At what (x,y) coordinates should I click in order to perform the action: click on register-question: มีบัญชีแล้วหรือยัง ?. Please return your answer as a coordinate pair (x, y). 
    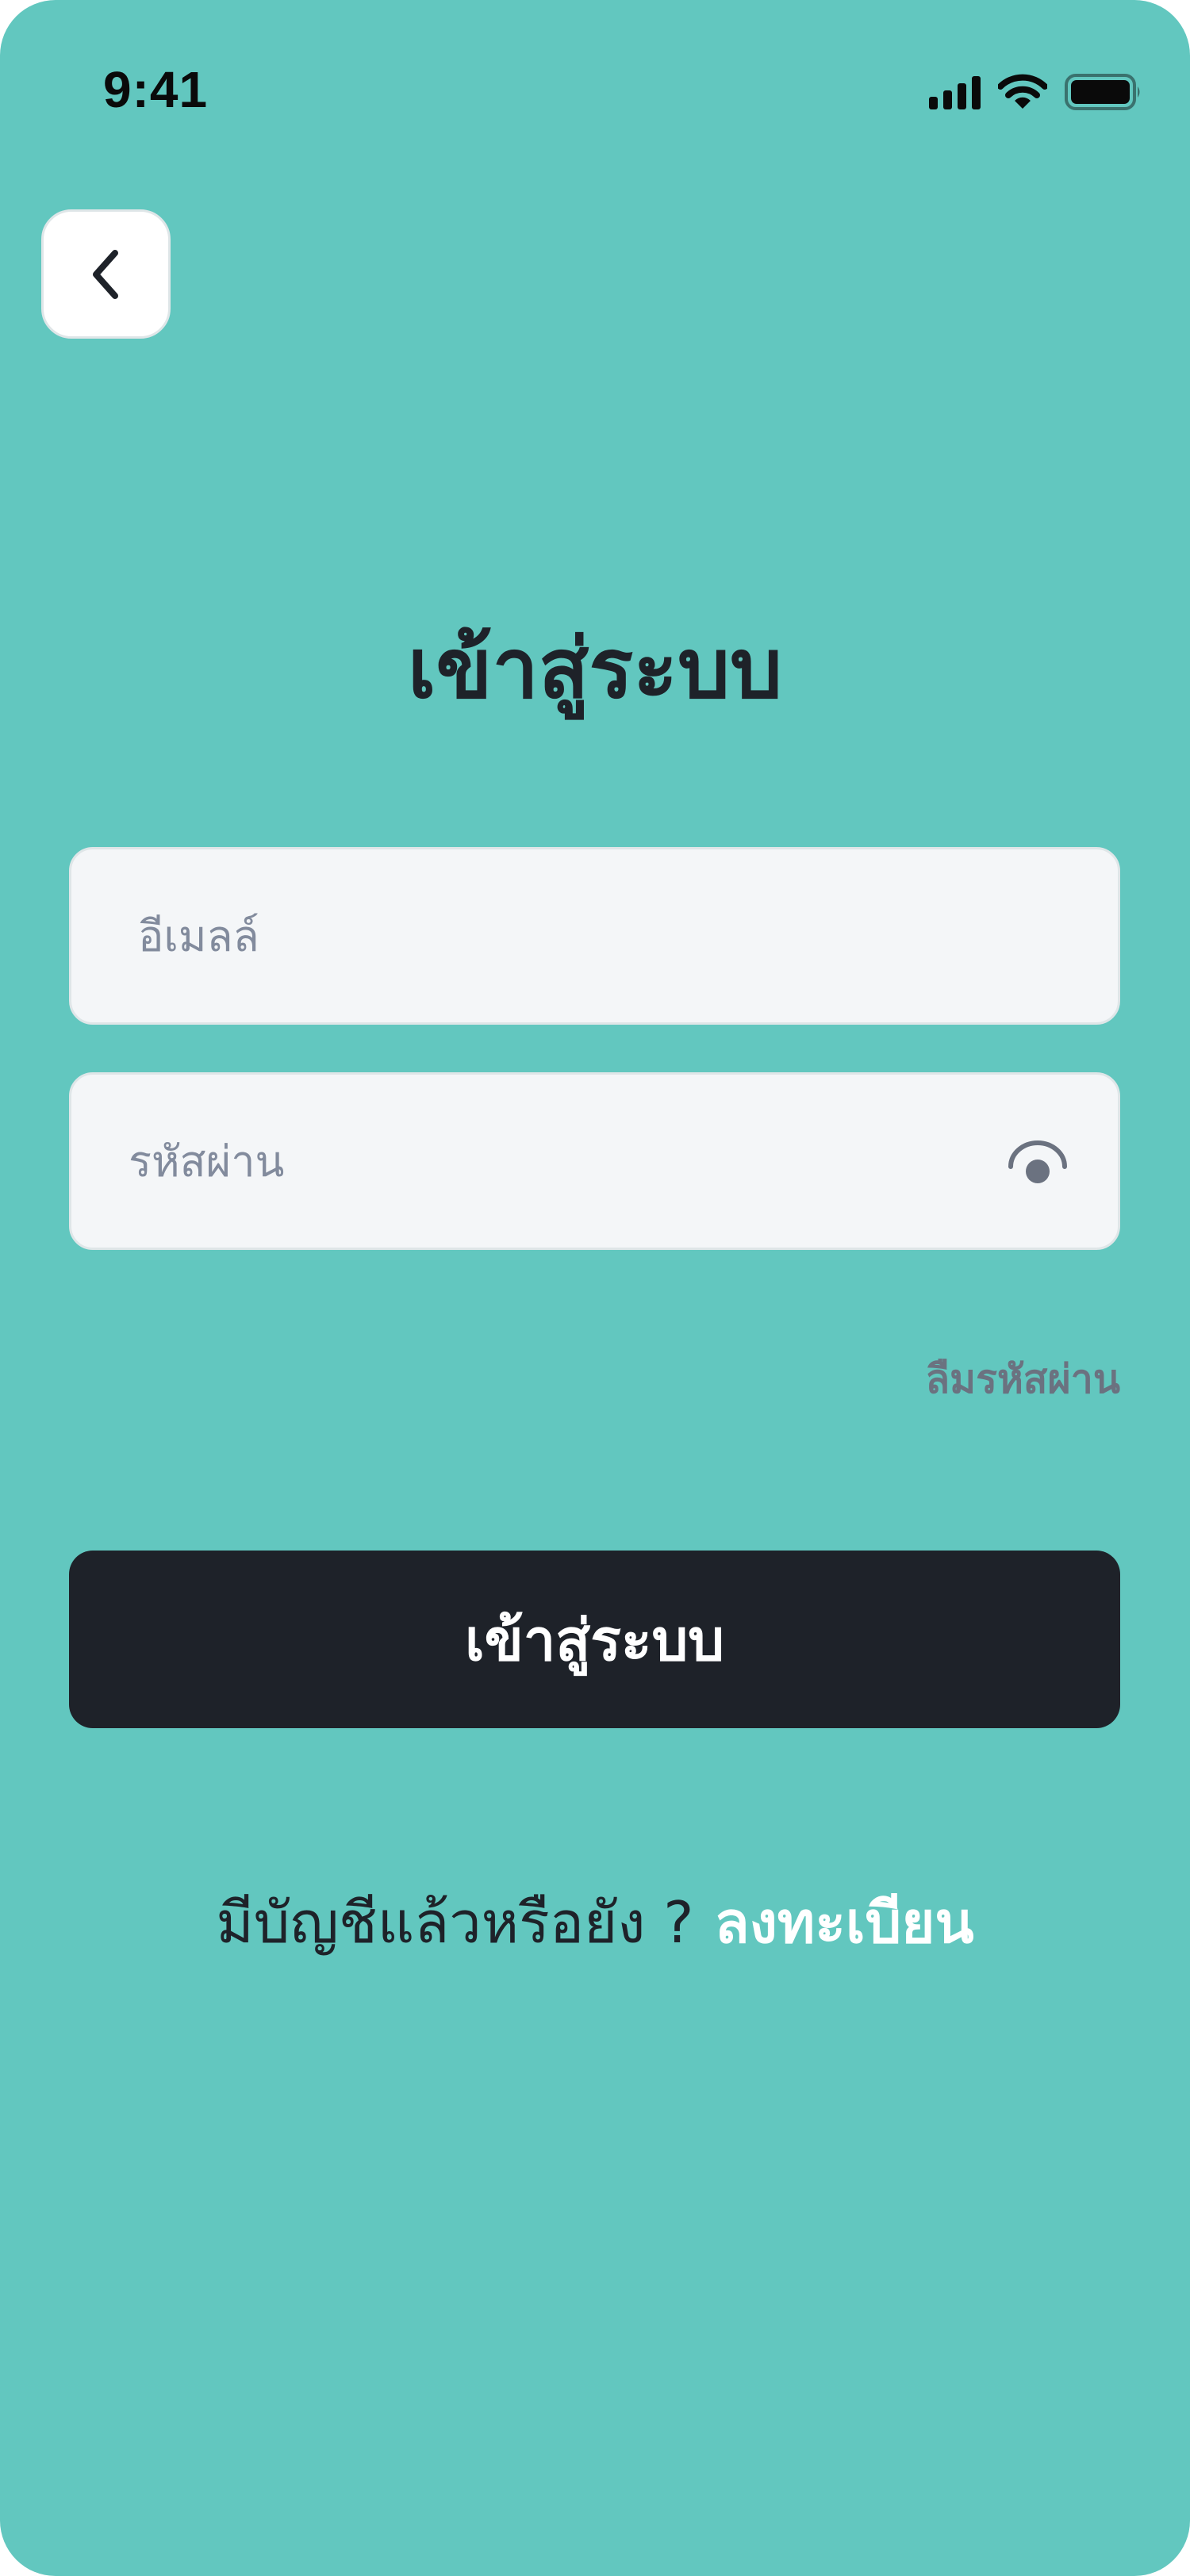
    Looking at the image, I should click on (455, 1923).